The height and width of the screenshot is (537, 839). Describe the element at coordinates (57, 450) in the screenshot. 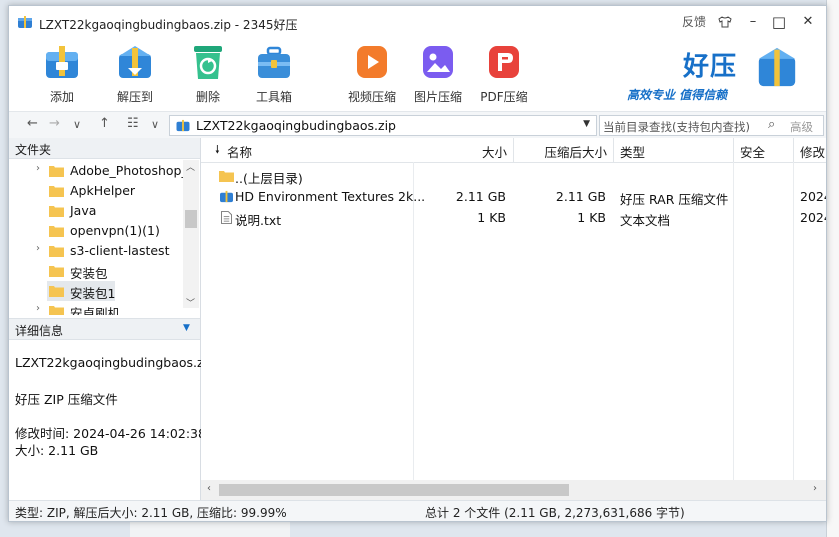

I see `detail-size: 大小: 2.11 GB` at that location.